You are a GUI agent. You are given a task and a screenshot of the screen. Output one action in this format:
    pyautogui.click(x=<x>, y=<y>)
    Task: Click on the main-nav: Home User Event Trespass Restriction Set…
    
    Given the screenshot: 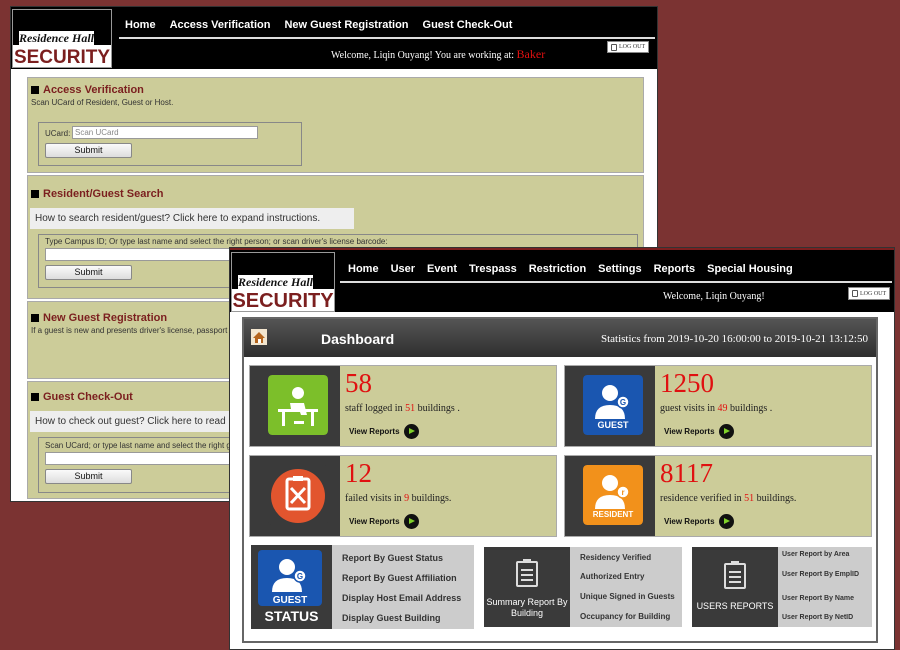 What is the action you would take?
    pyautogui.click(x=570, y=269)
    